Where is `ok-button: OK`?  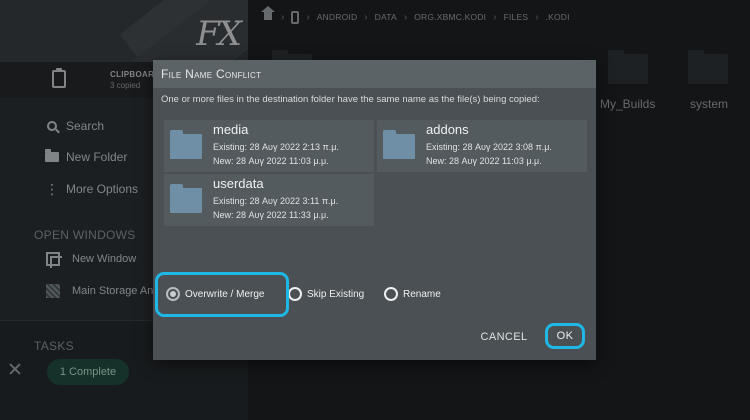
ok-button: OK is located at coordinates (565, 336).